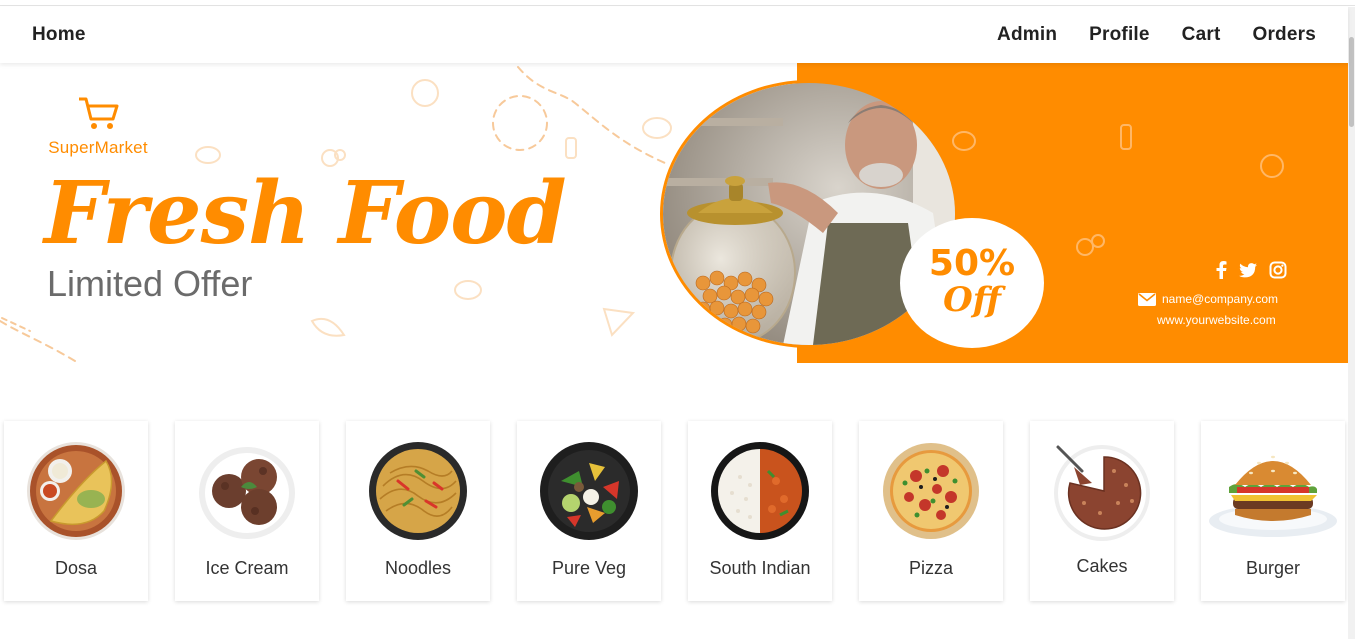 The width and height of the screenshot is (1355, 639). Describe the element at coordinates (76, 491) in the screenshot. I see `dosa-icon` at that location.